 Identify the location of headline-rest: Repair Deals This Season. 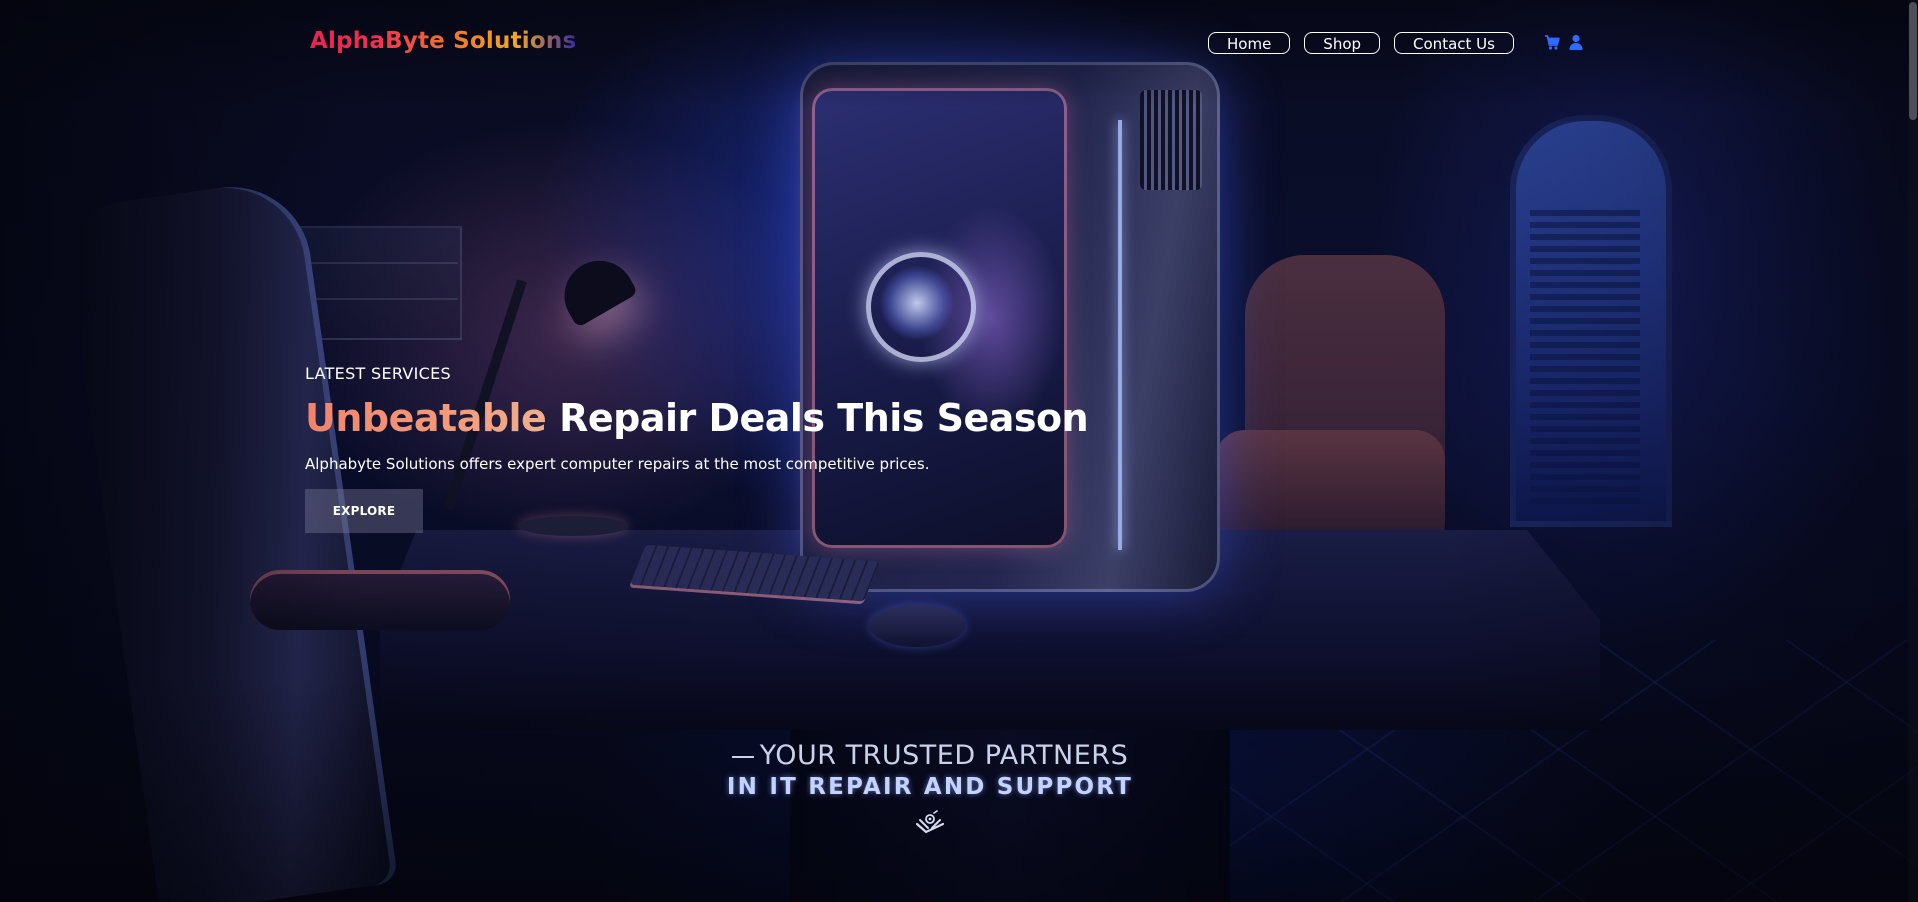
(824, 418).